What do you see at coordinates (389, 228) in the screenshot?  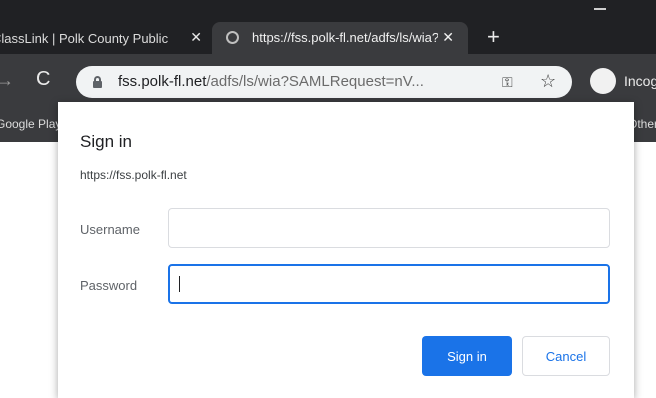 I see `username-input` at bounding box center [389, 228].